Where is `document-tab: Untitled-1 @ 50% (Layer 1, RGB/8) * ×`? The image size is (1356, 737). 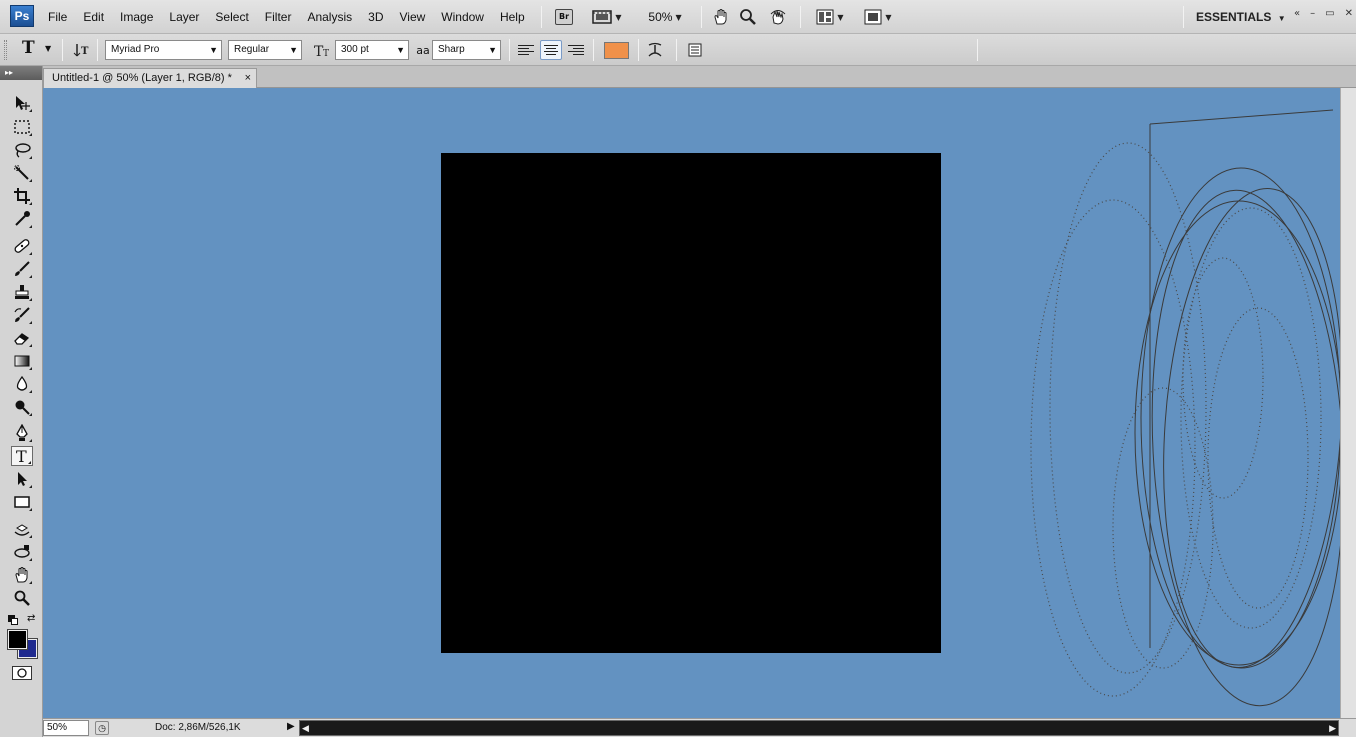
document-tab: Untitled-1 @ 50% (Layer 1, RGB/8) * × is located at coordinates (150, 78).